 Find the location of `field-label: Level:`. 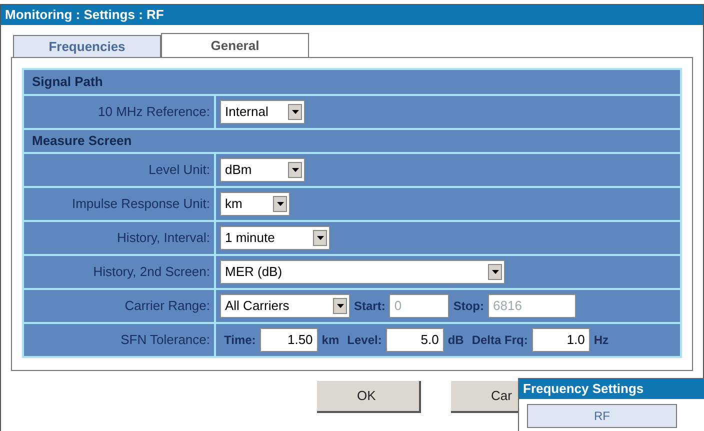

field-label: Level: is located at coordinates (364, 340).